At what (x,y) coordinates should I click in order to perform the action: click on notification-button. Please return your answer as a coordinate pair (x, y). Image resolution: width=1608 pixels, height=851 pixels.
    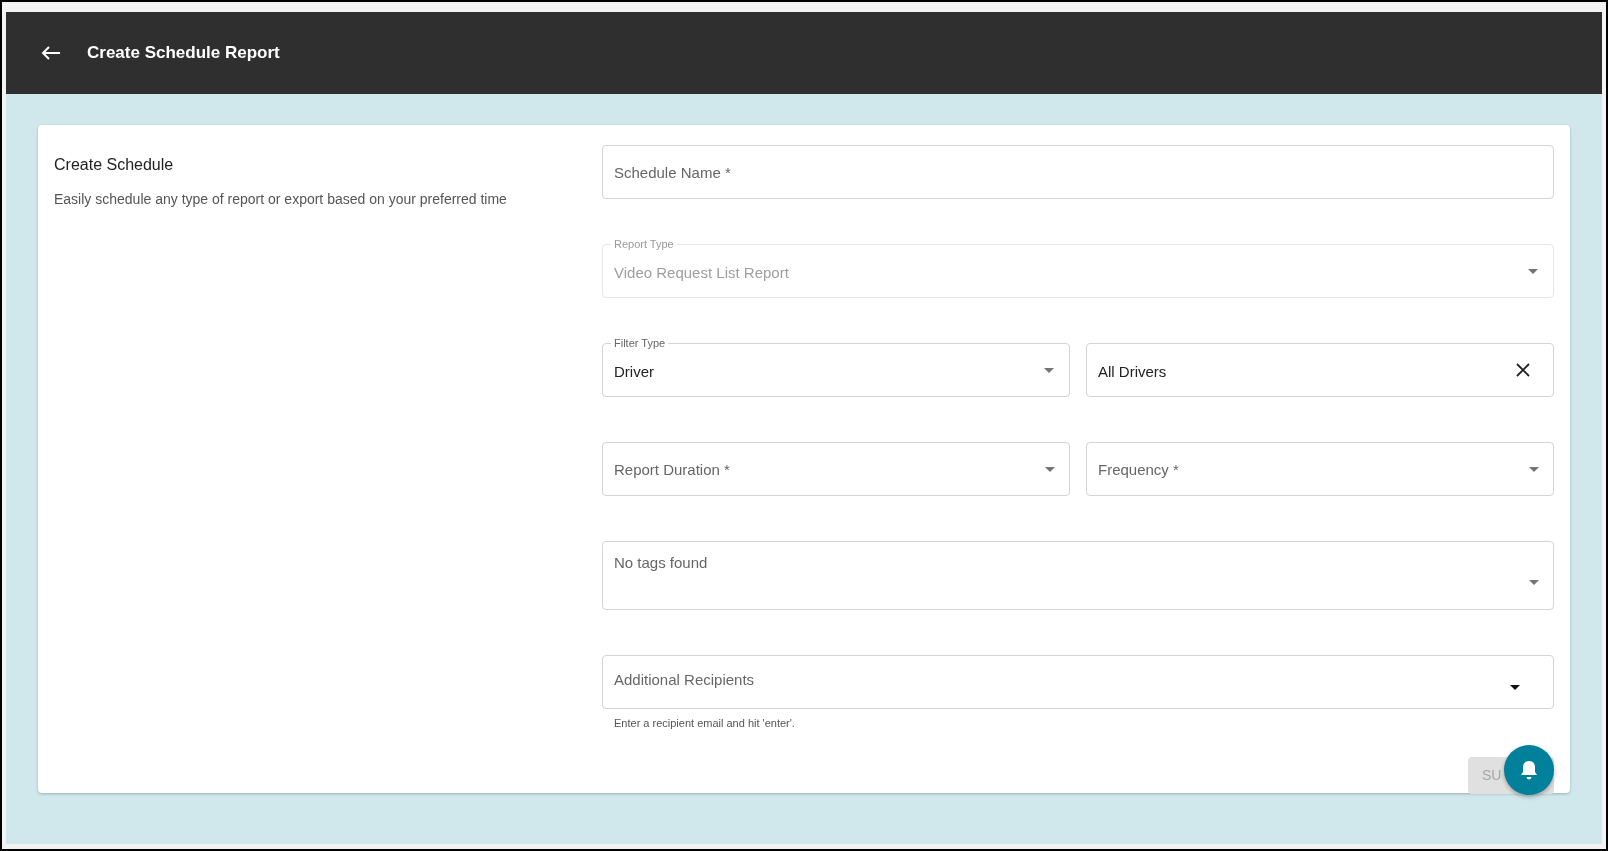
    Looking at the image, I should click on (1529, 770).